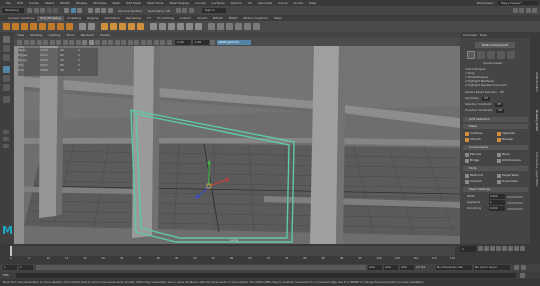  What do you see at coordinates (492, 267) in the screenshot?
I see `anim-layer-select: No Anim Layer` at bounding box center [492, 267].